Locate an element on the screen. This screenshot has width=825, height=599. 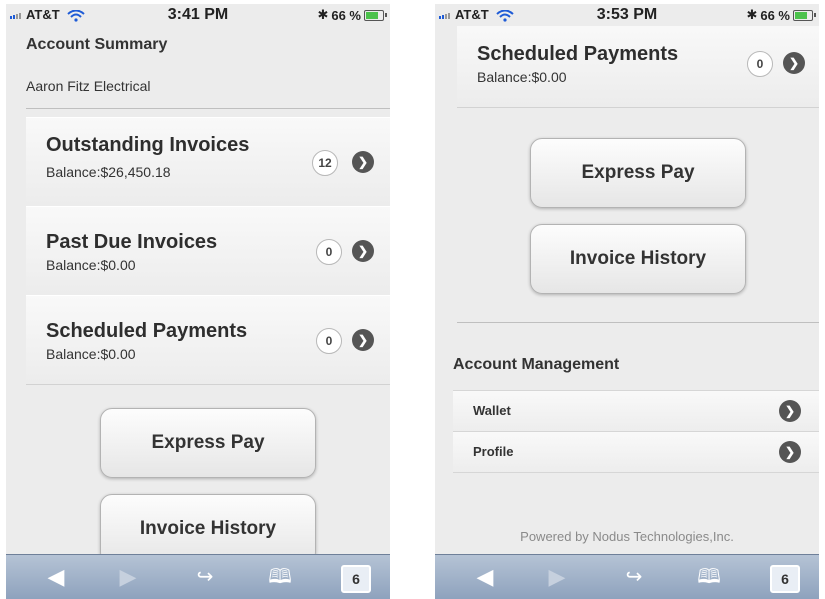
menu-item-profile: Profile ❯ is located at coordinates (636, 452).